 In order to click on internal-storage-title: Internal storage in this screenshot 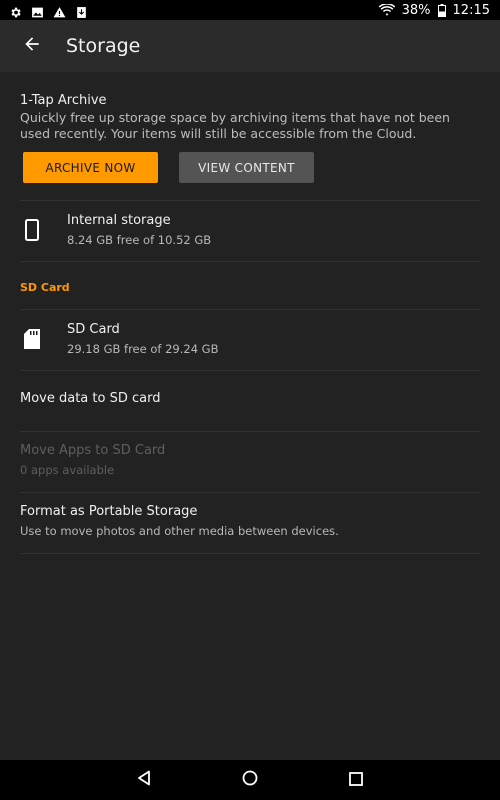, I will do `click(119, 220)`.